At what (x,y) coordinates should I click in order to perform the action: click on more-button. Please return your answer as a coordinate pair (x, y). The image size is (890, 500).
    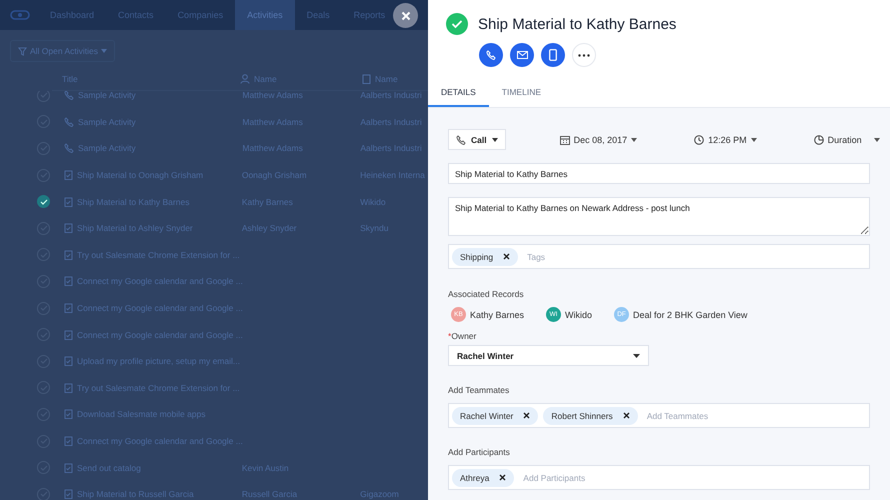
    Looking at the image, I should click on (584, 55).